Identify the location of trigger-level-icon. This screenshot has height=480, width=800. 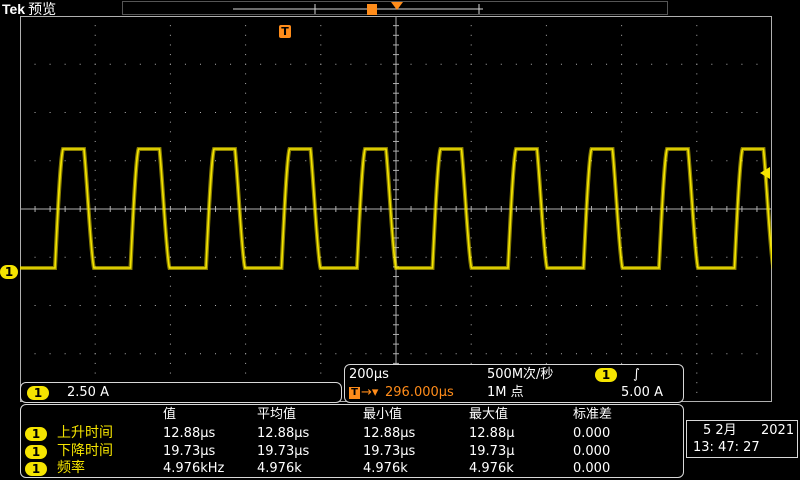
(765, 173).